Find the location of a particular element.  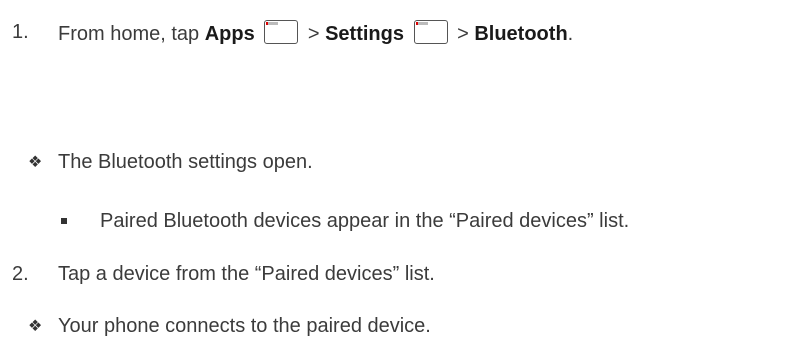

step-number: 1. is located at coordinates (20, 32).